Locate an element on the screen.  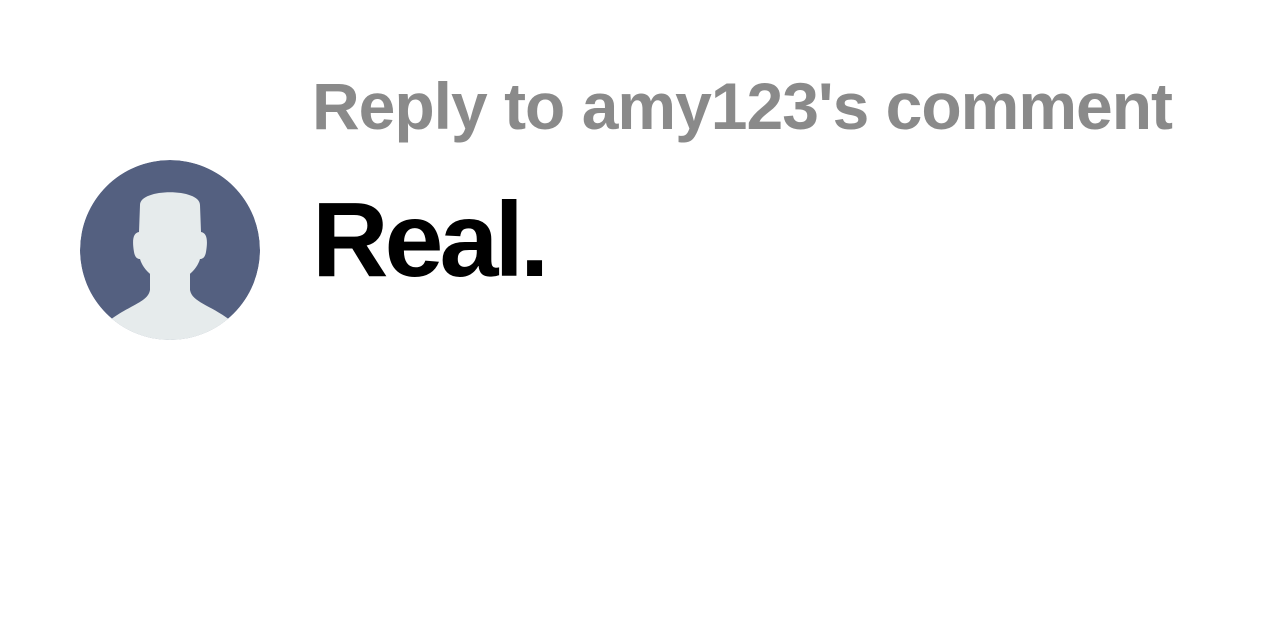
avatar is located at coordinates (170, 250).